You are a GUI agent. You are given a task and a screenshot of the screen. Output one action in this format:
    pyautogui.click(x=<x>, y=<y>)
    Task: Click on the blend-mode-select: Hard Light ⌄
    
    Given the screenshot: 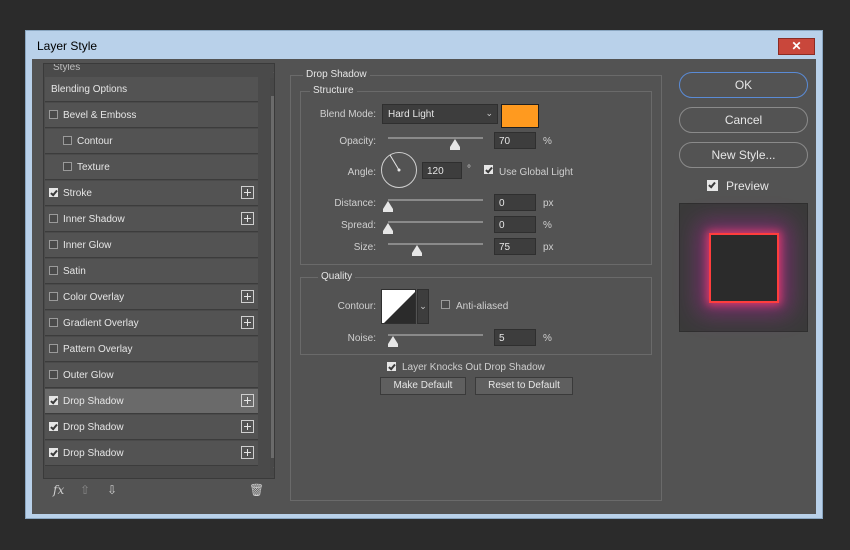 What is the action you would take?
    pyautogui.click(x=440, y=114)
    